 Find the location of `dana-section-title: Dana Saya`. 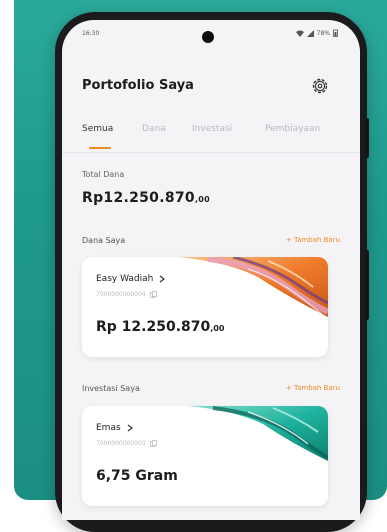

dana-section-title: Dana Saya is located at coordinates (104, 240).